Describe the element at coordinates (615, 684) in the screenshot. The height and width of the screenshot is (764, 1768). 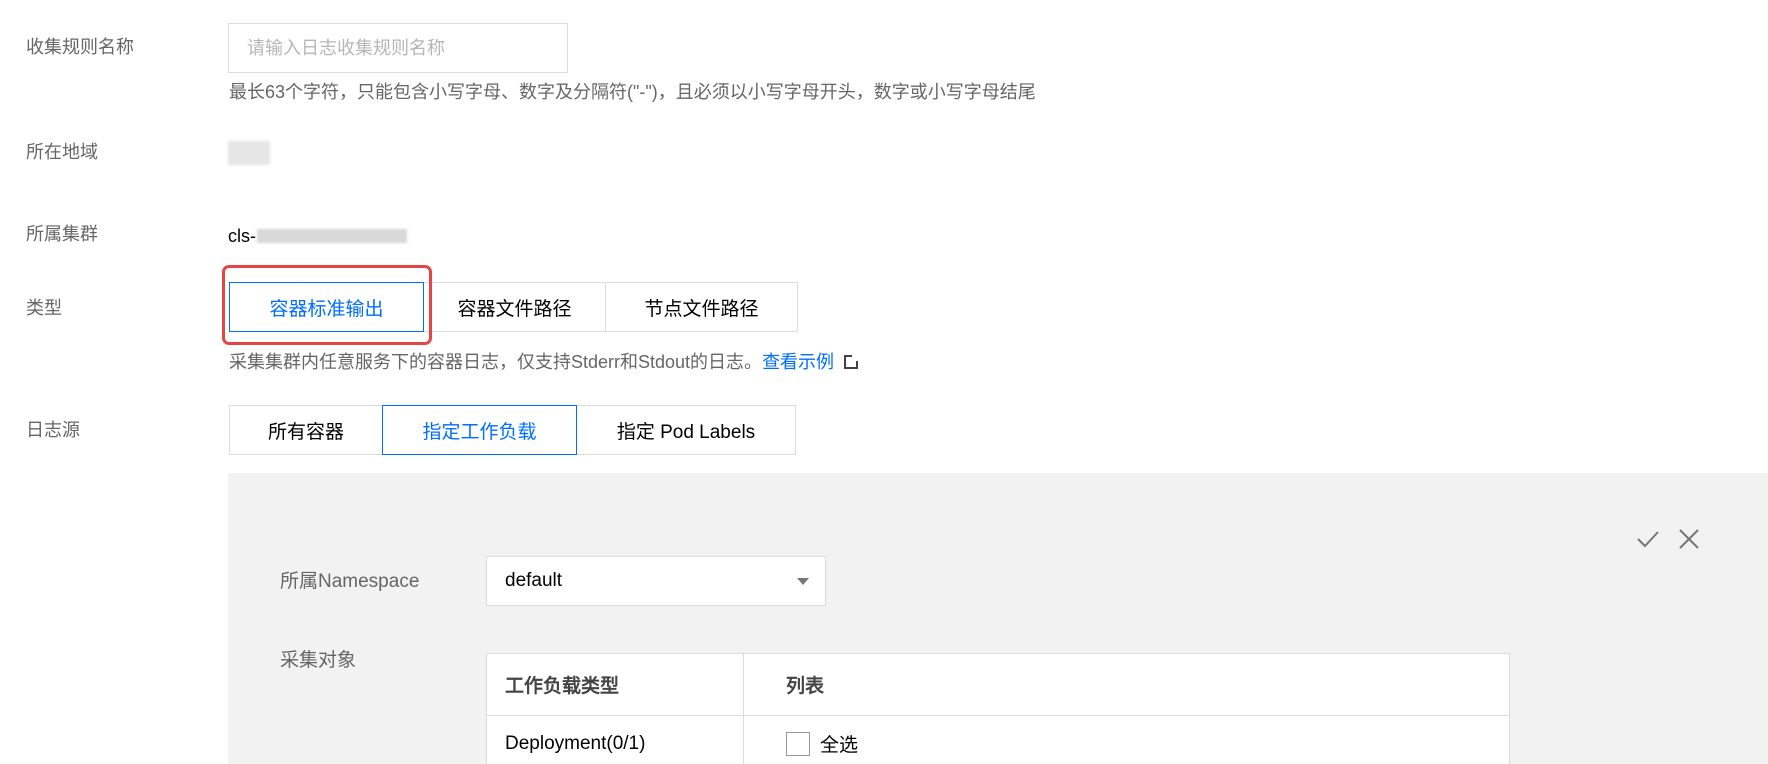
I see `table-header-workload-type: 工作负载类型` at that location.